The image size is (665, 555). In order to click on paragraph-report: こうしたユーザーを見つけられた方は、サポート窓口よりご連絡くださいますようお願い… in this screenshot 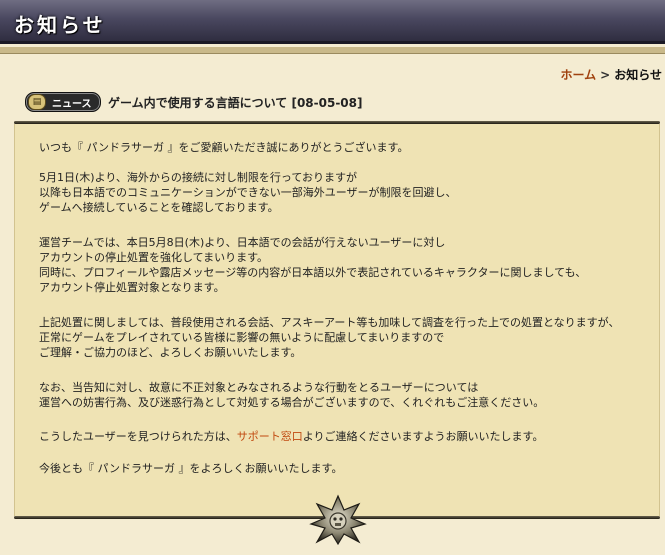, I will do `click(291, 436)`.